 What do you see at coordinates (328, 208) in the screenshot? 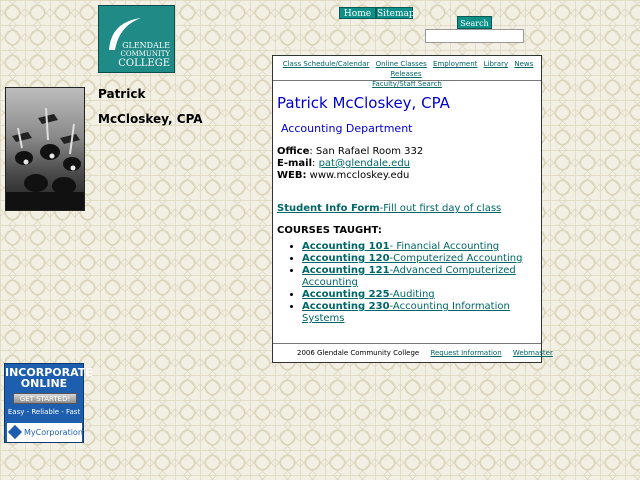
I see `student-info-form-bold: Student Info Form` at bounding box center [328, 208].